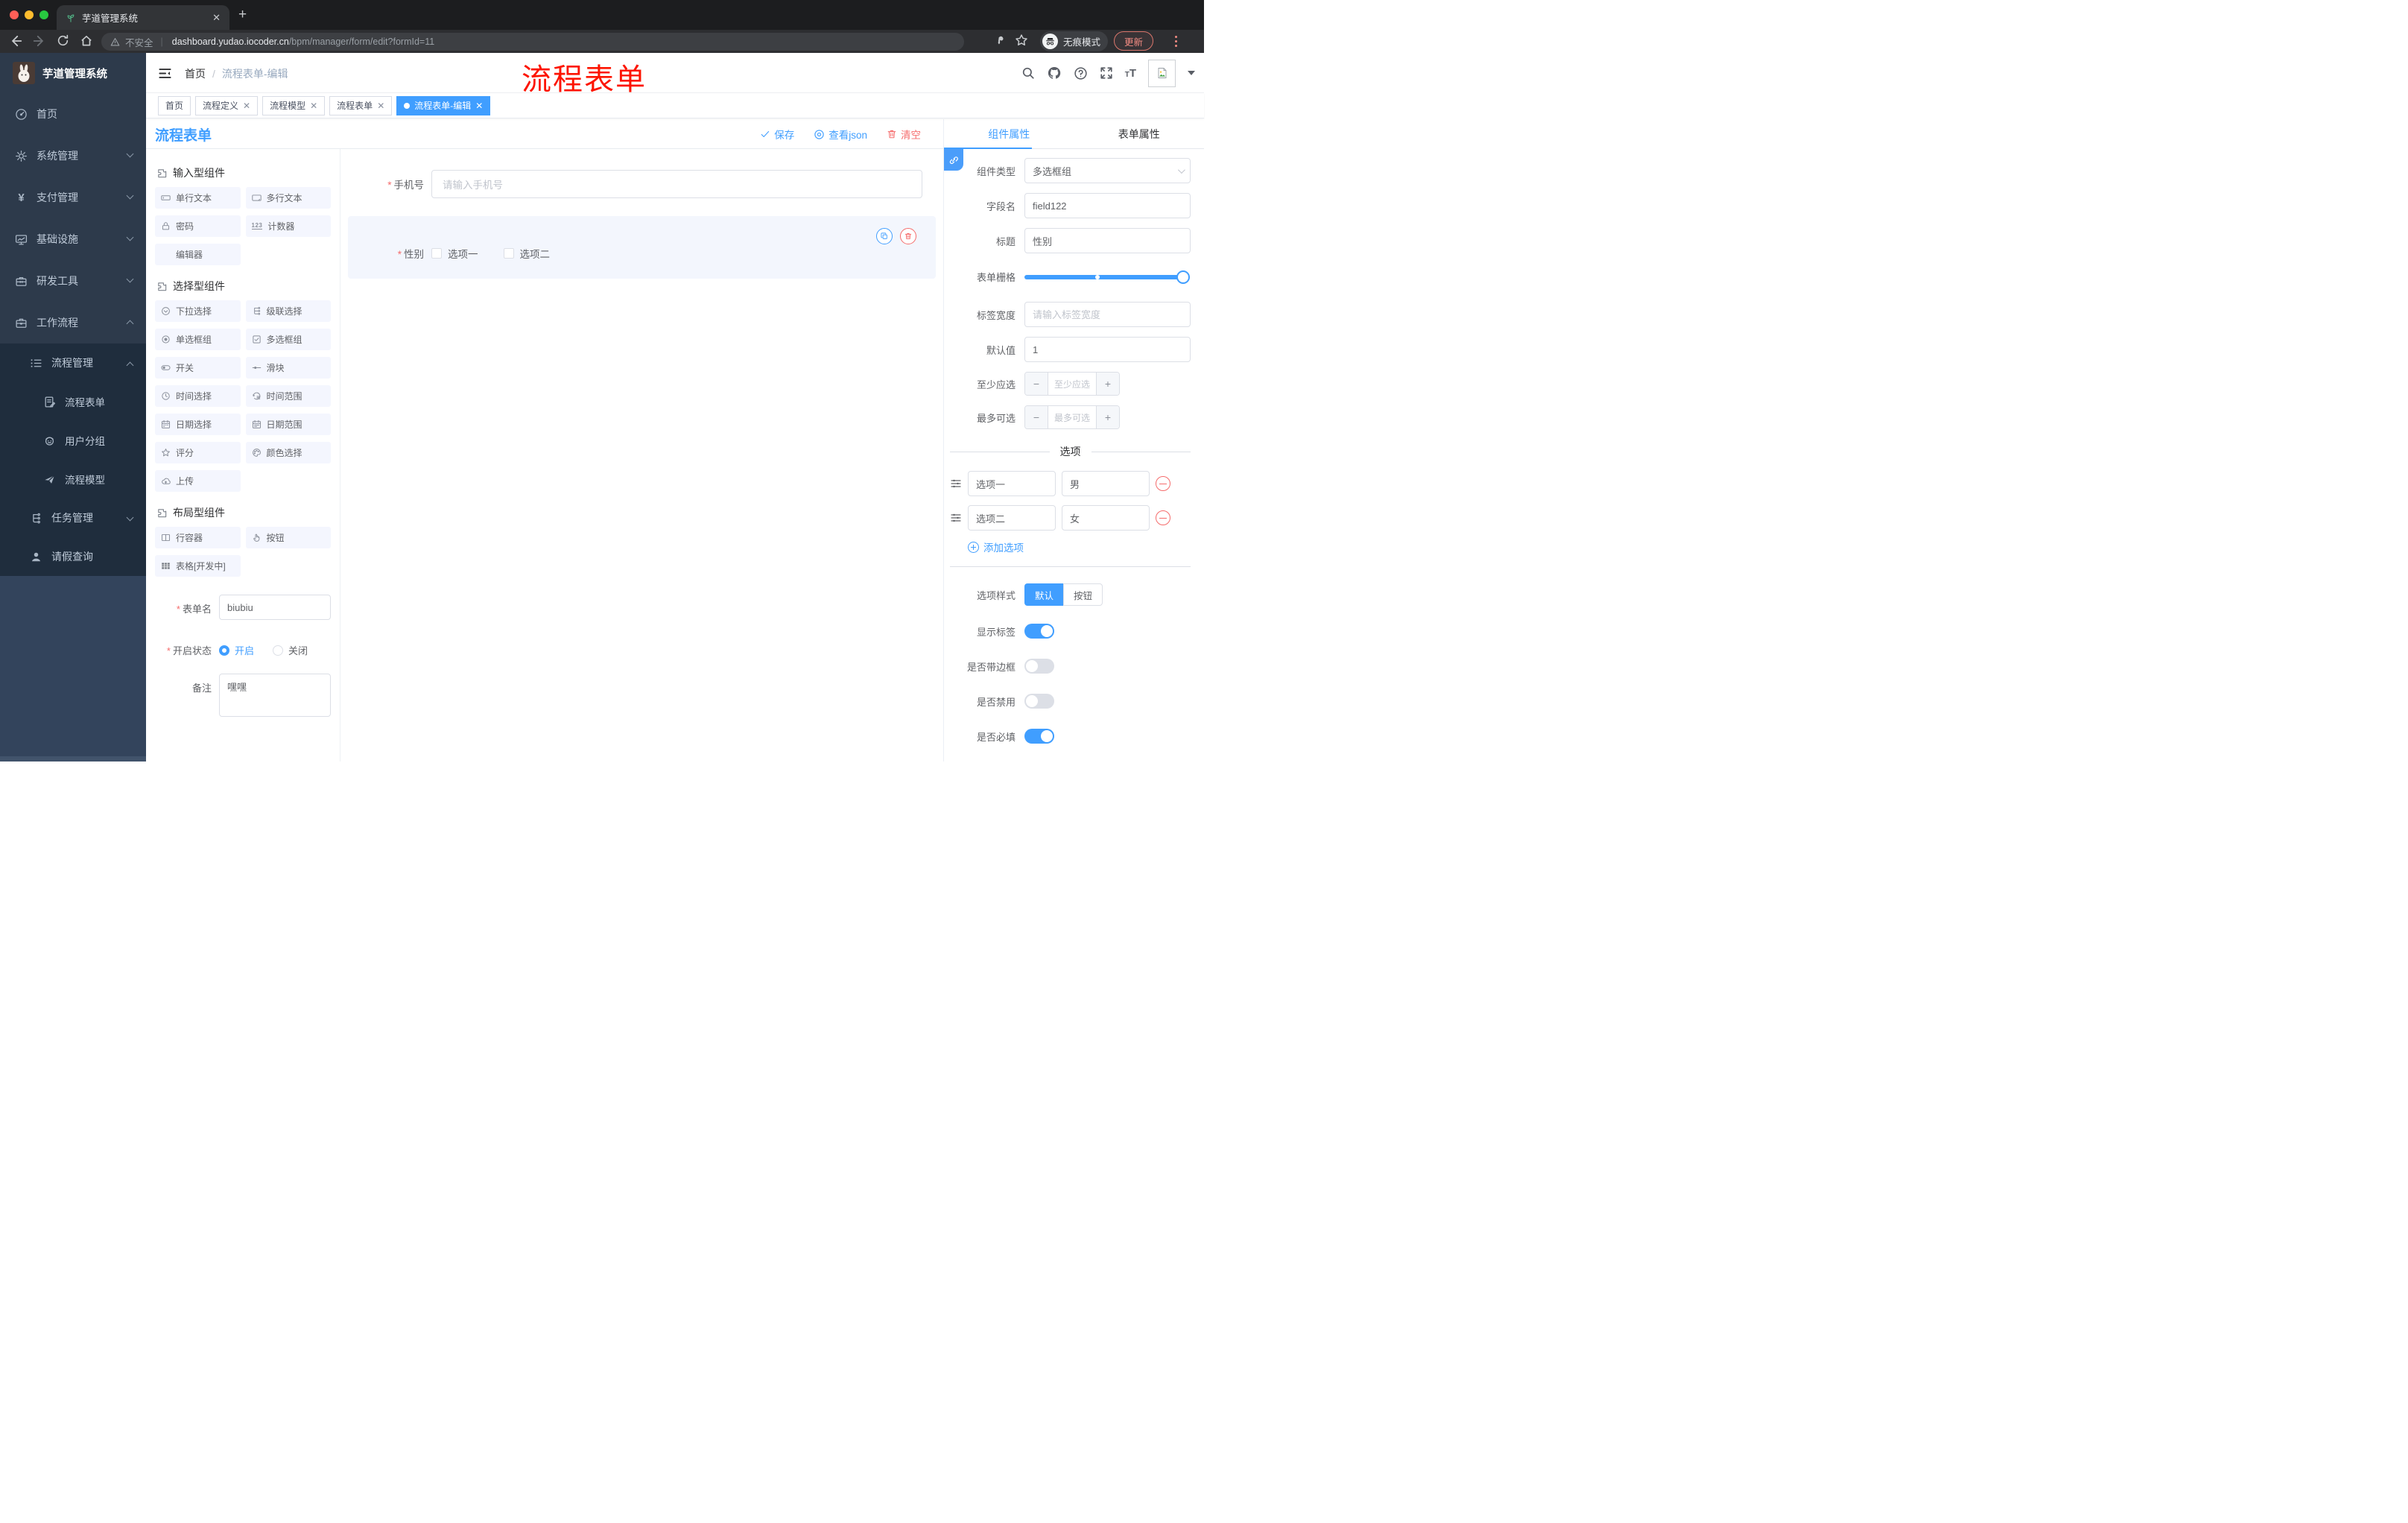  What do you see at coordinates (73, 402) in the screenshot?
I see `sidebar-item-process-form: 流程表单` at bounding box center [73, 402].